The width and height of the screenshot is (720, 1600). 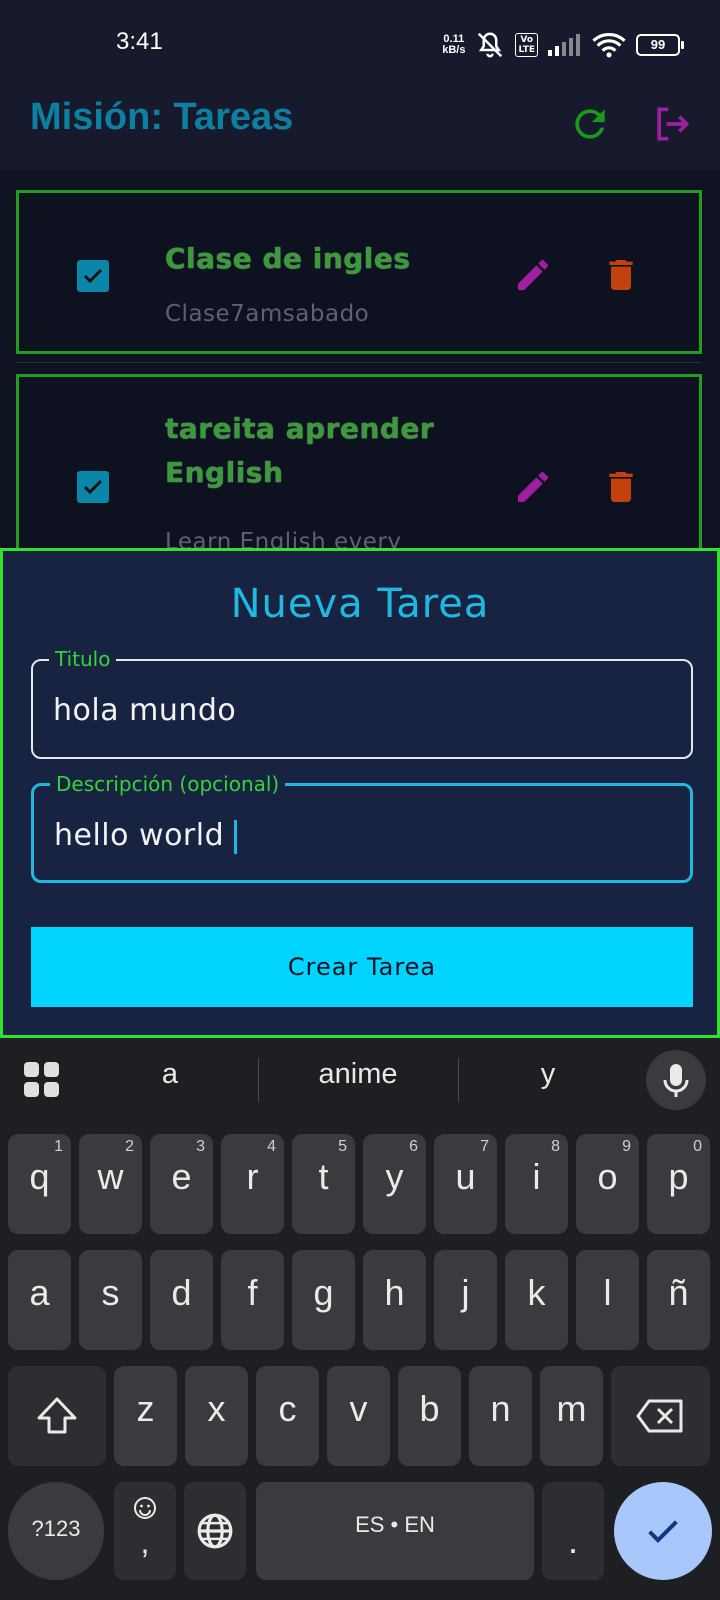 I want to click on shift-icon, so click(x=57, y=1415).